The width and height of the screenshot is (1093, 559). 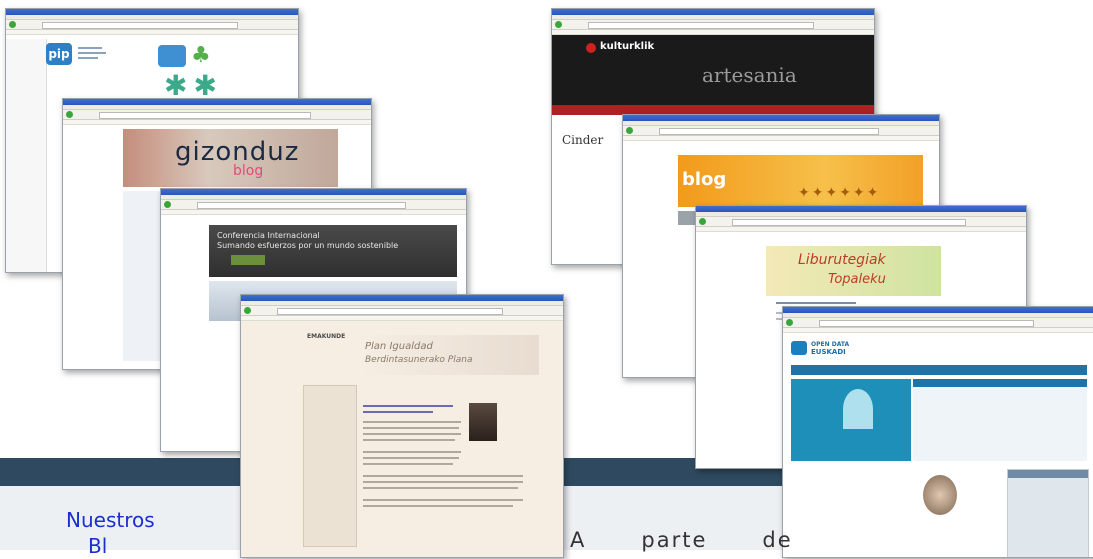 I want to click on kulturklik-header: kulturklik artesania, so click(x=713, y=70).